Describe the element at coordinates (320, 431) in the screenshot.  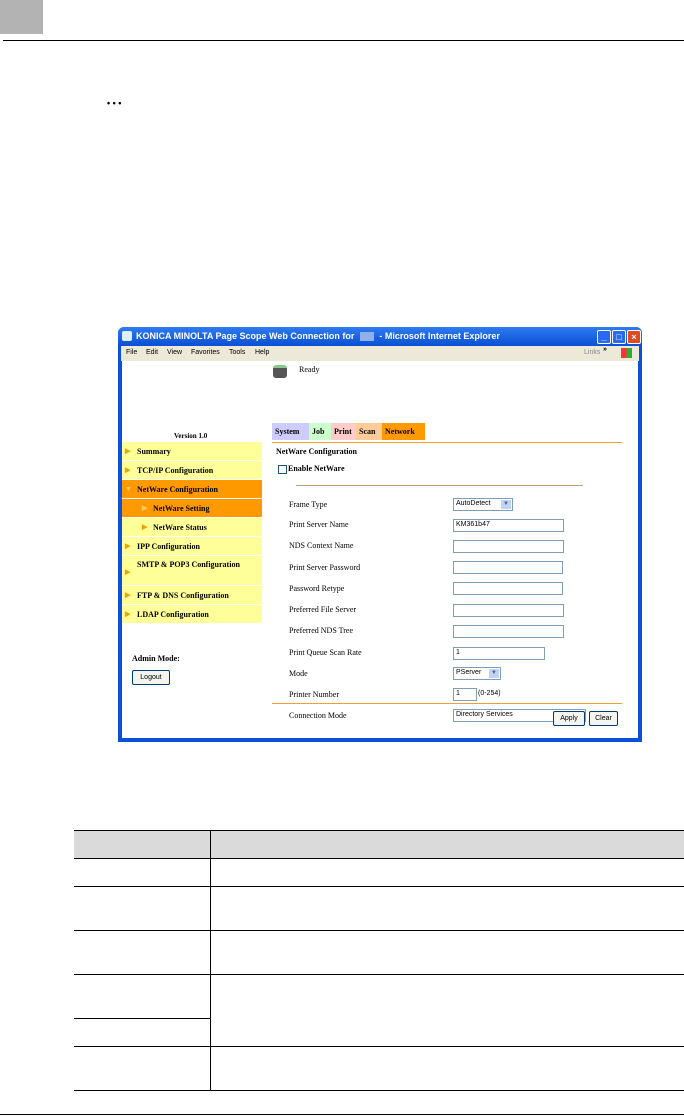
I see `tab-job: Job` at that location.